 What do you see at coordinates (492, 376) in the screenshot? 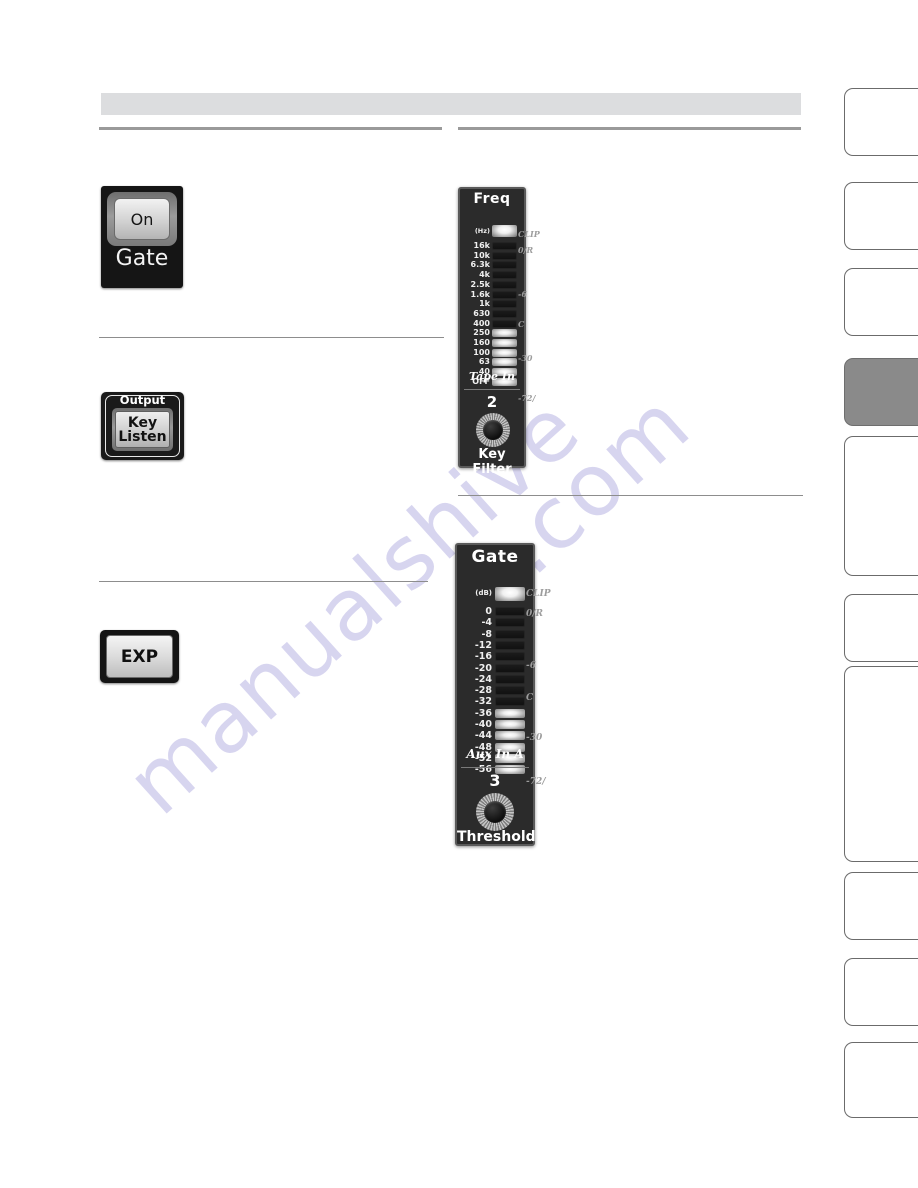
I see `freq-source-name: Tape In` at bounding box center [492, 376].